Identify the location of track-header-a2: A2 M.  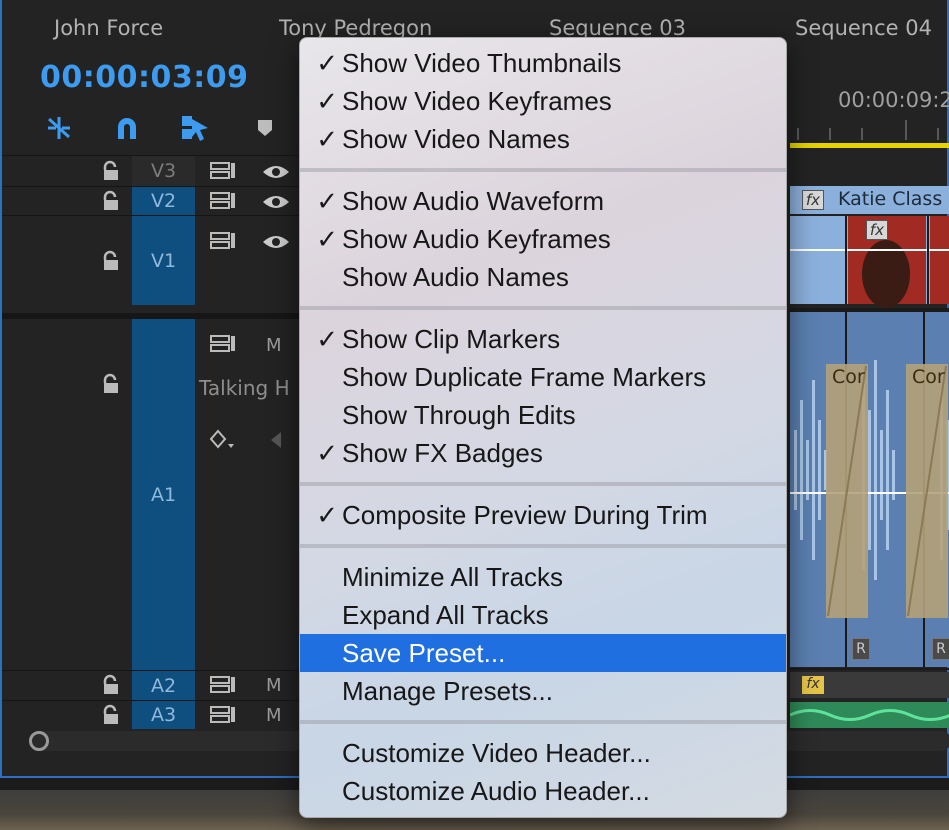
(152, 685).